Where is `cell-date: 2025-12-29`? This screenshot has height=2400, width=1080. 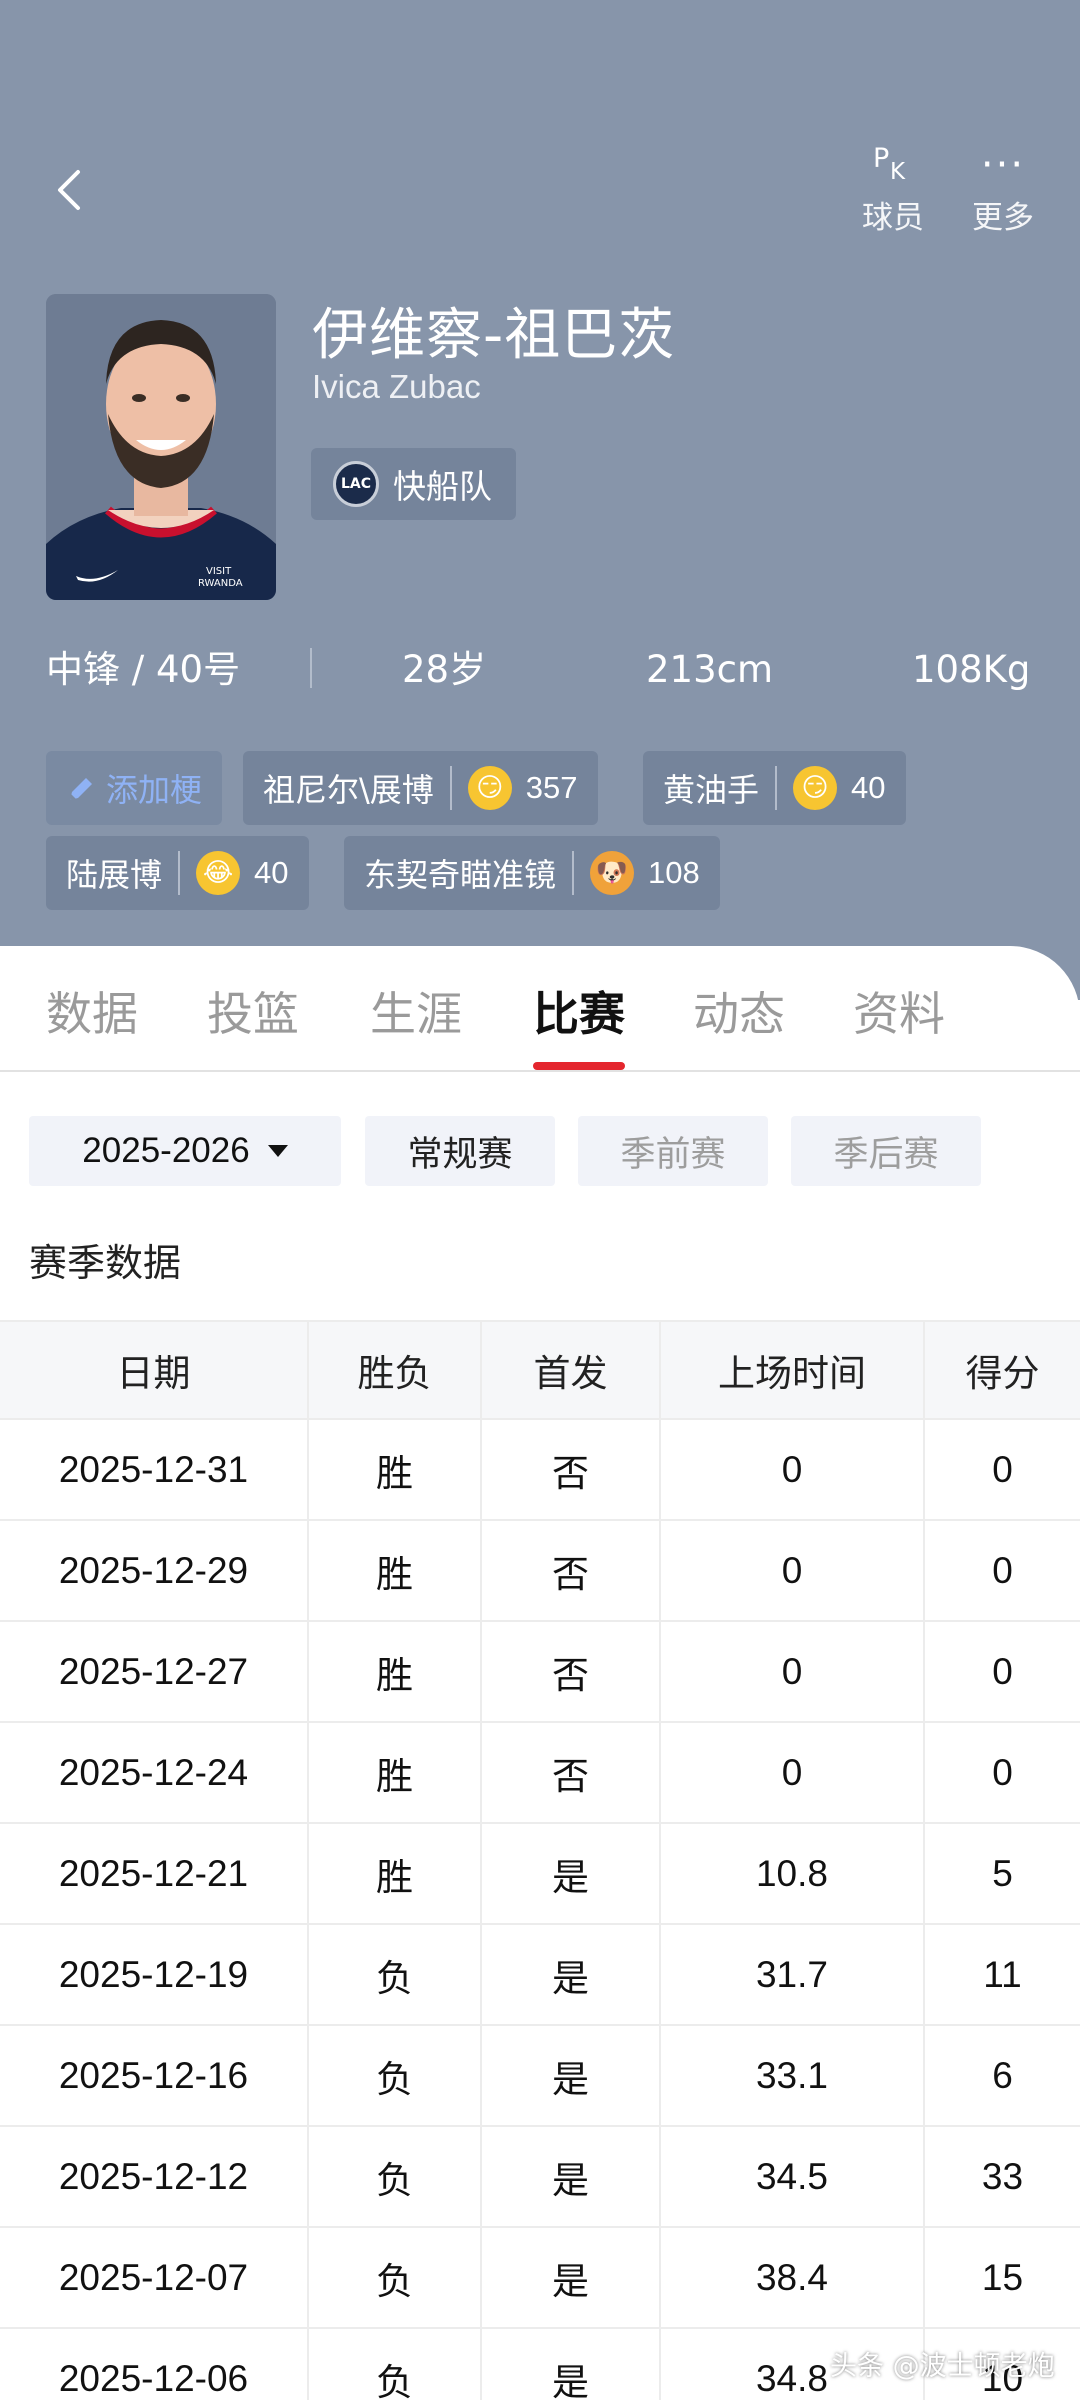
cell-date: 2025-12-29 is located at coordinates (154, 1570).